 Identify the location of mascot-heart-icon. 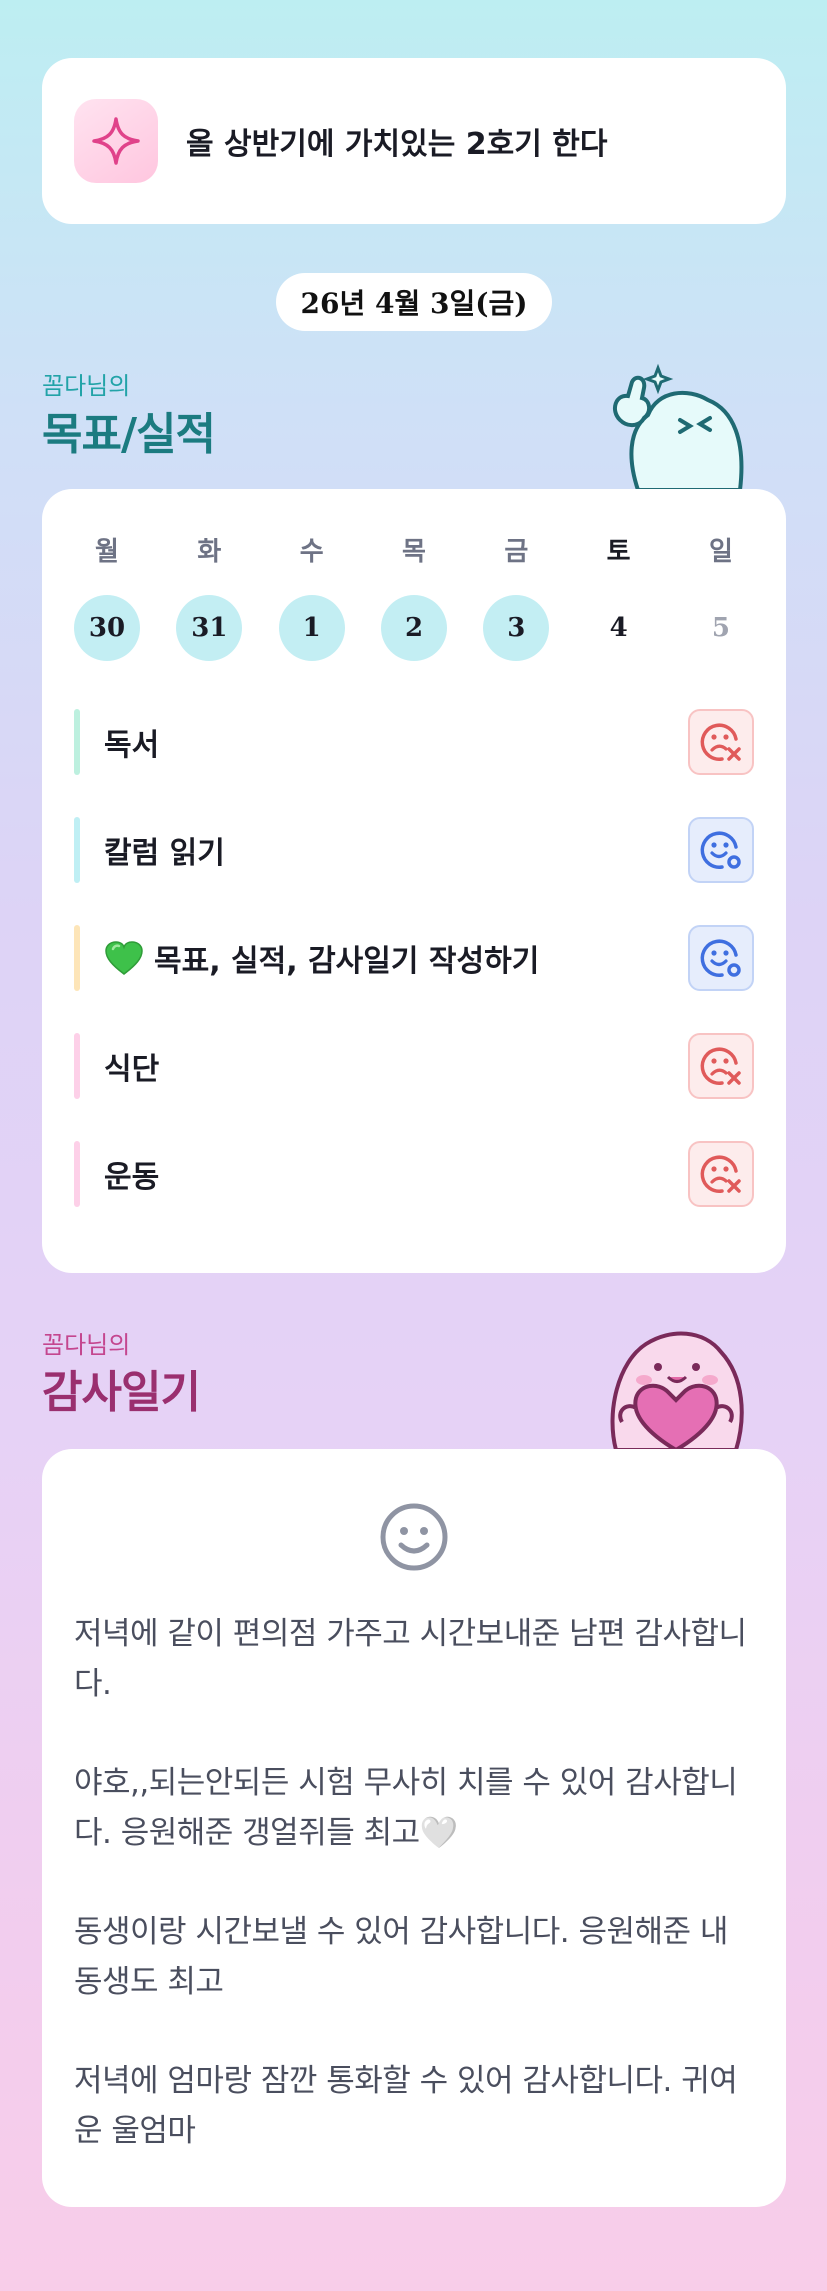
(676, 1389).